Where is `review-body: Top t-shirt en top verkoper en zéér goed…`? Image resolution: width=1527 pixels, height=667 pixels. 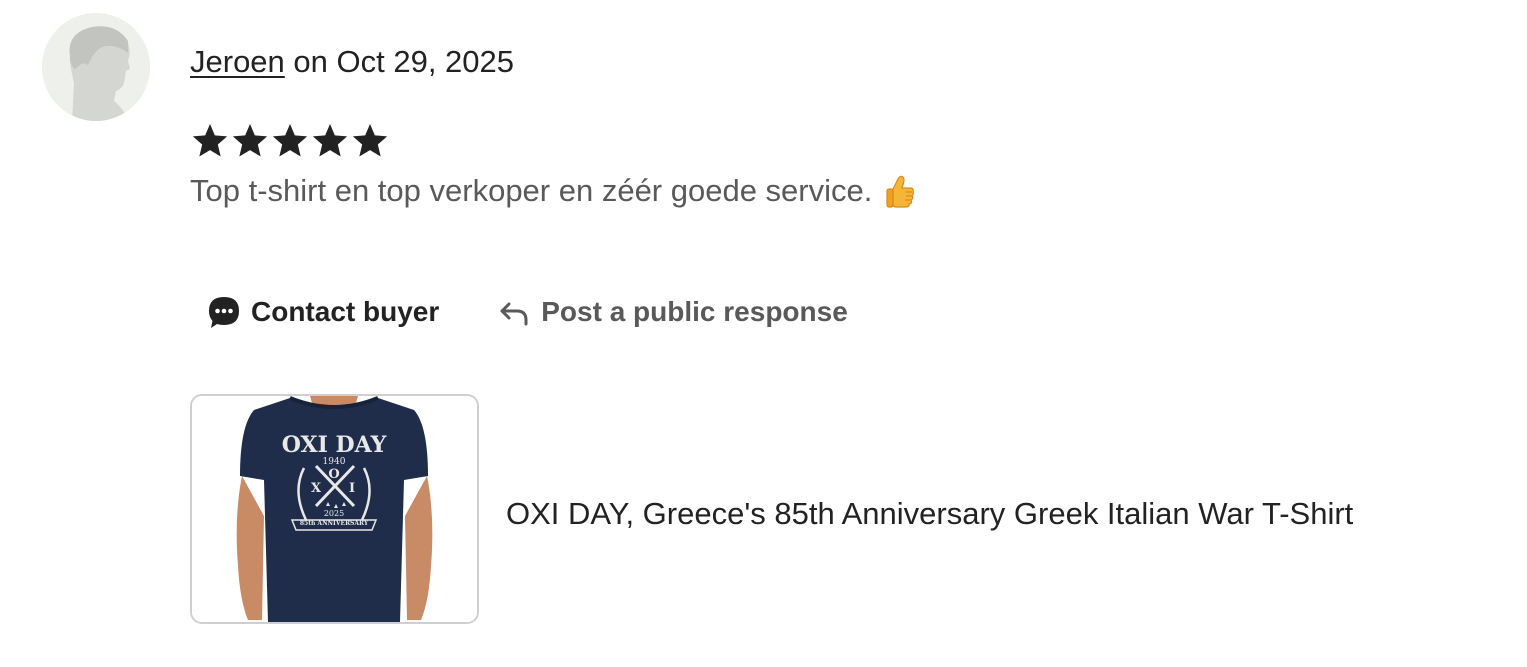 review-body: Top t-shirt en top verkoper en zéér goed… is located at coordinates (553, 191).